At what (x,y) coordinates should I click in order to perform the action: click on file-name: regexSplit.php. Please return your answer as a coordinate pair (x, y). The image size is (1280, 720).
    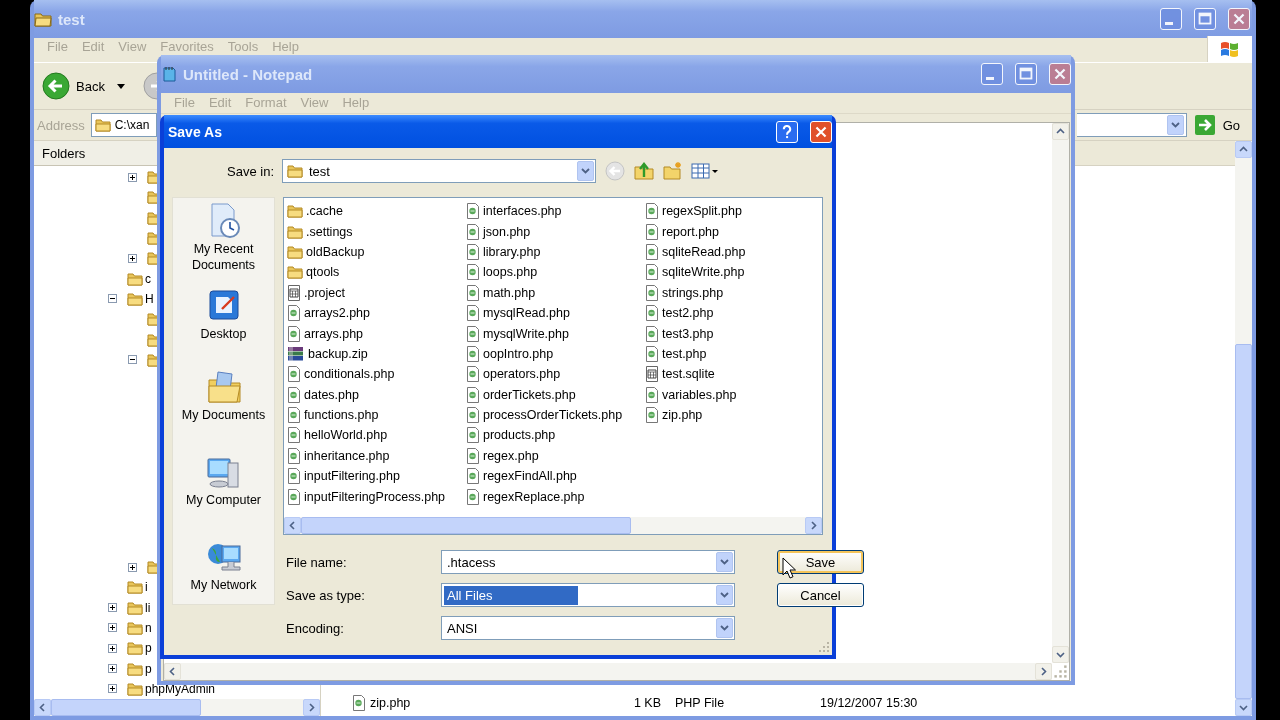
    Looking at the image, I should click on (702, 211).